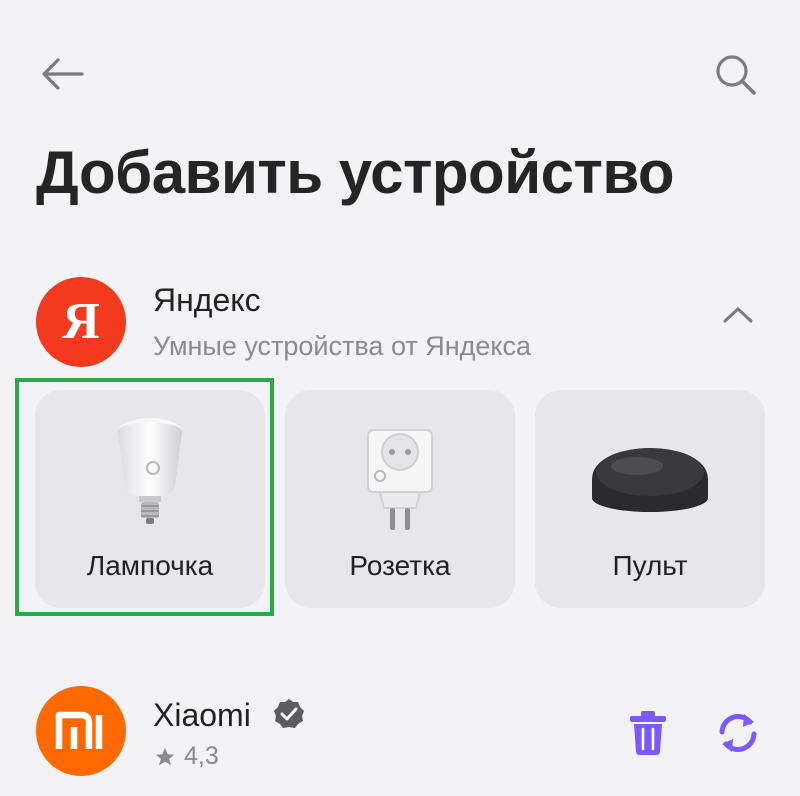 The height and width of the screenshot is (796, 800). I want to click on arrow-left-icon, so click(63, 74).